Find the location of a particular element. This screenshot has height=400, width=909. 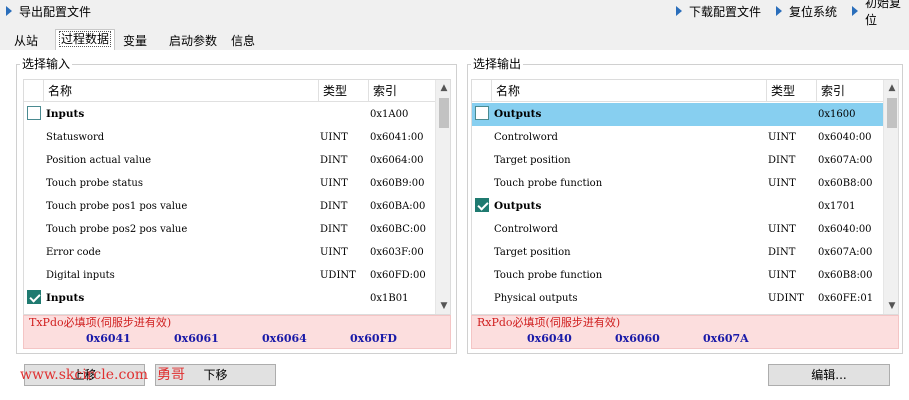

row-index: 0x60FE:01 is located at coordinates (846, 298).